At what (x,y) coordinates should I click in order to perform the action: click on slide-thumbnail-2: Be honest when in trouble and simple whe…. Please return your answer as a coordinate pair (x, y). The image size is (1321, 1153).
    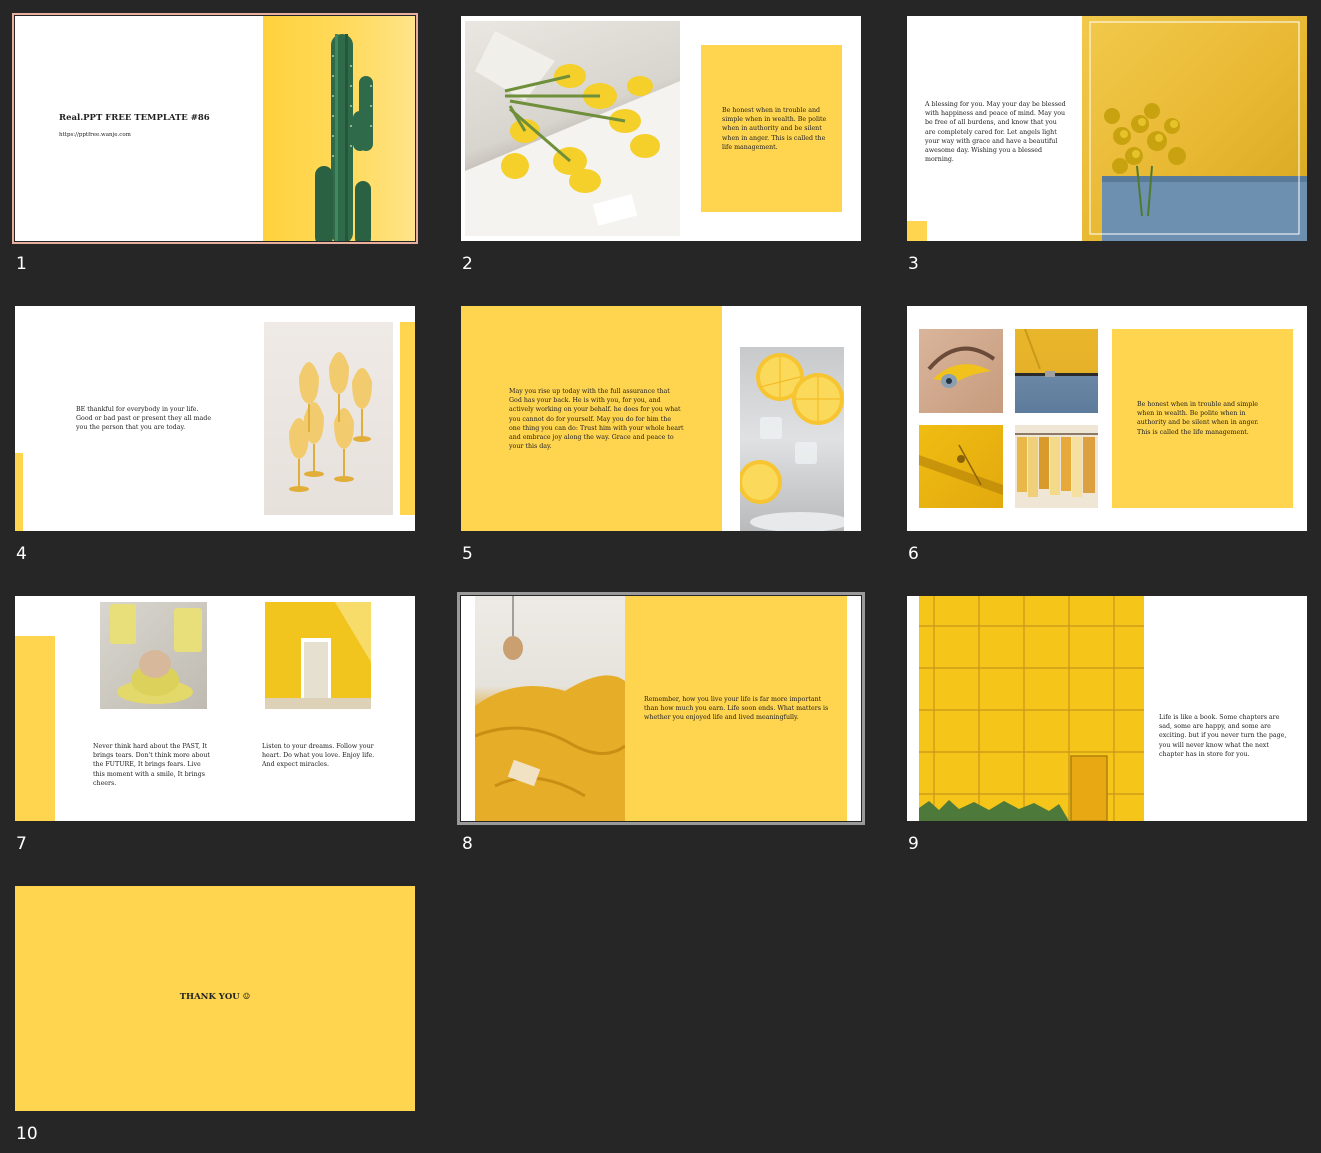
    Looking at the image, I should click on (661, 128).